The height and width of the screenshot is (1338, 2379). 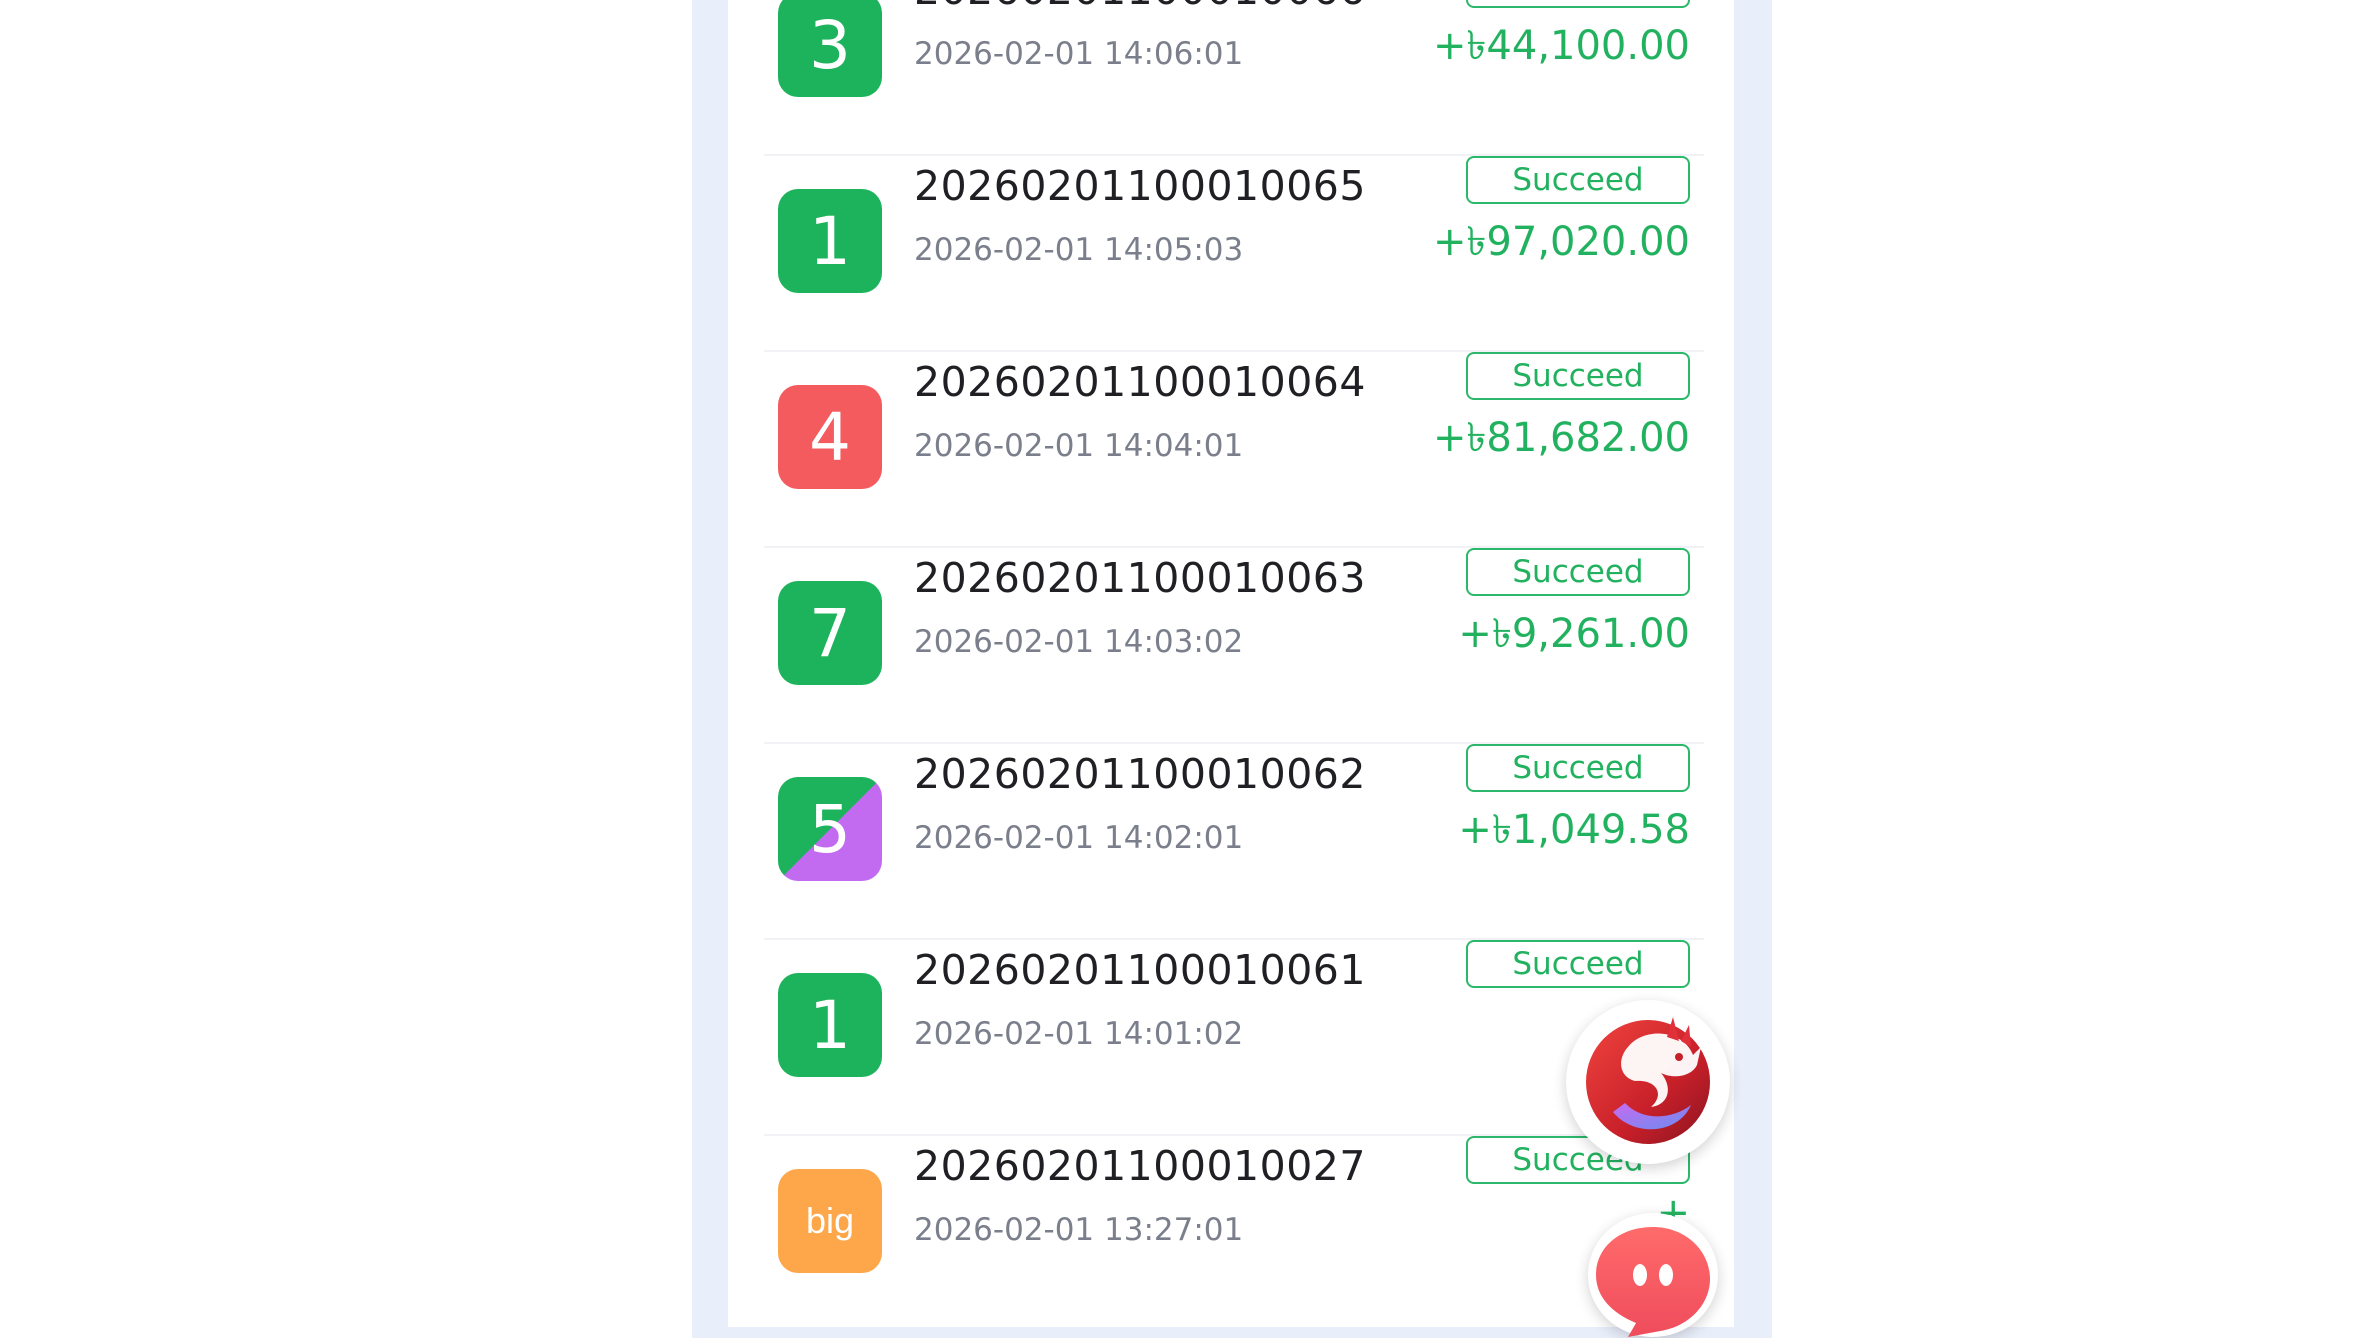 I want to click on order-time: 2026-02-01 14:03:02, so click(x=1079, y=642).